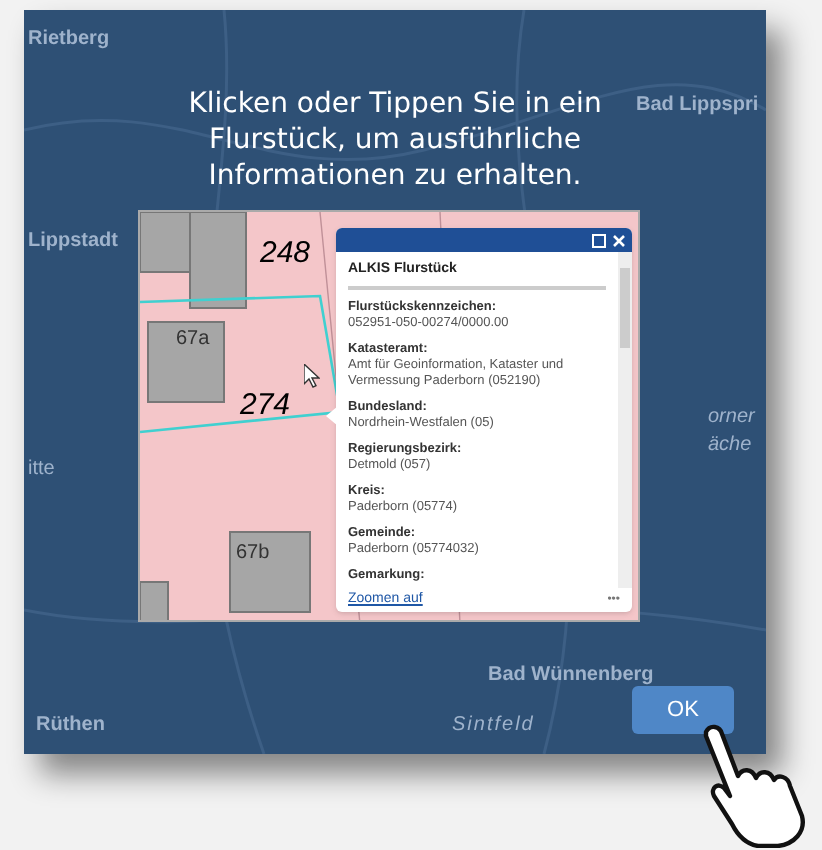 This screenshot has height=850, width=822. I want to click on maximize-icon, so click(599, 240).